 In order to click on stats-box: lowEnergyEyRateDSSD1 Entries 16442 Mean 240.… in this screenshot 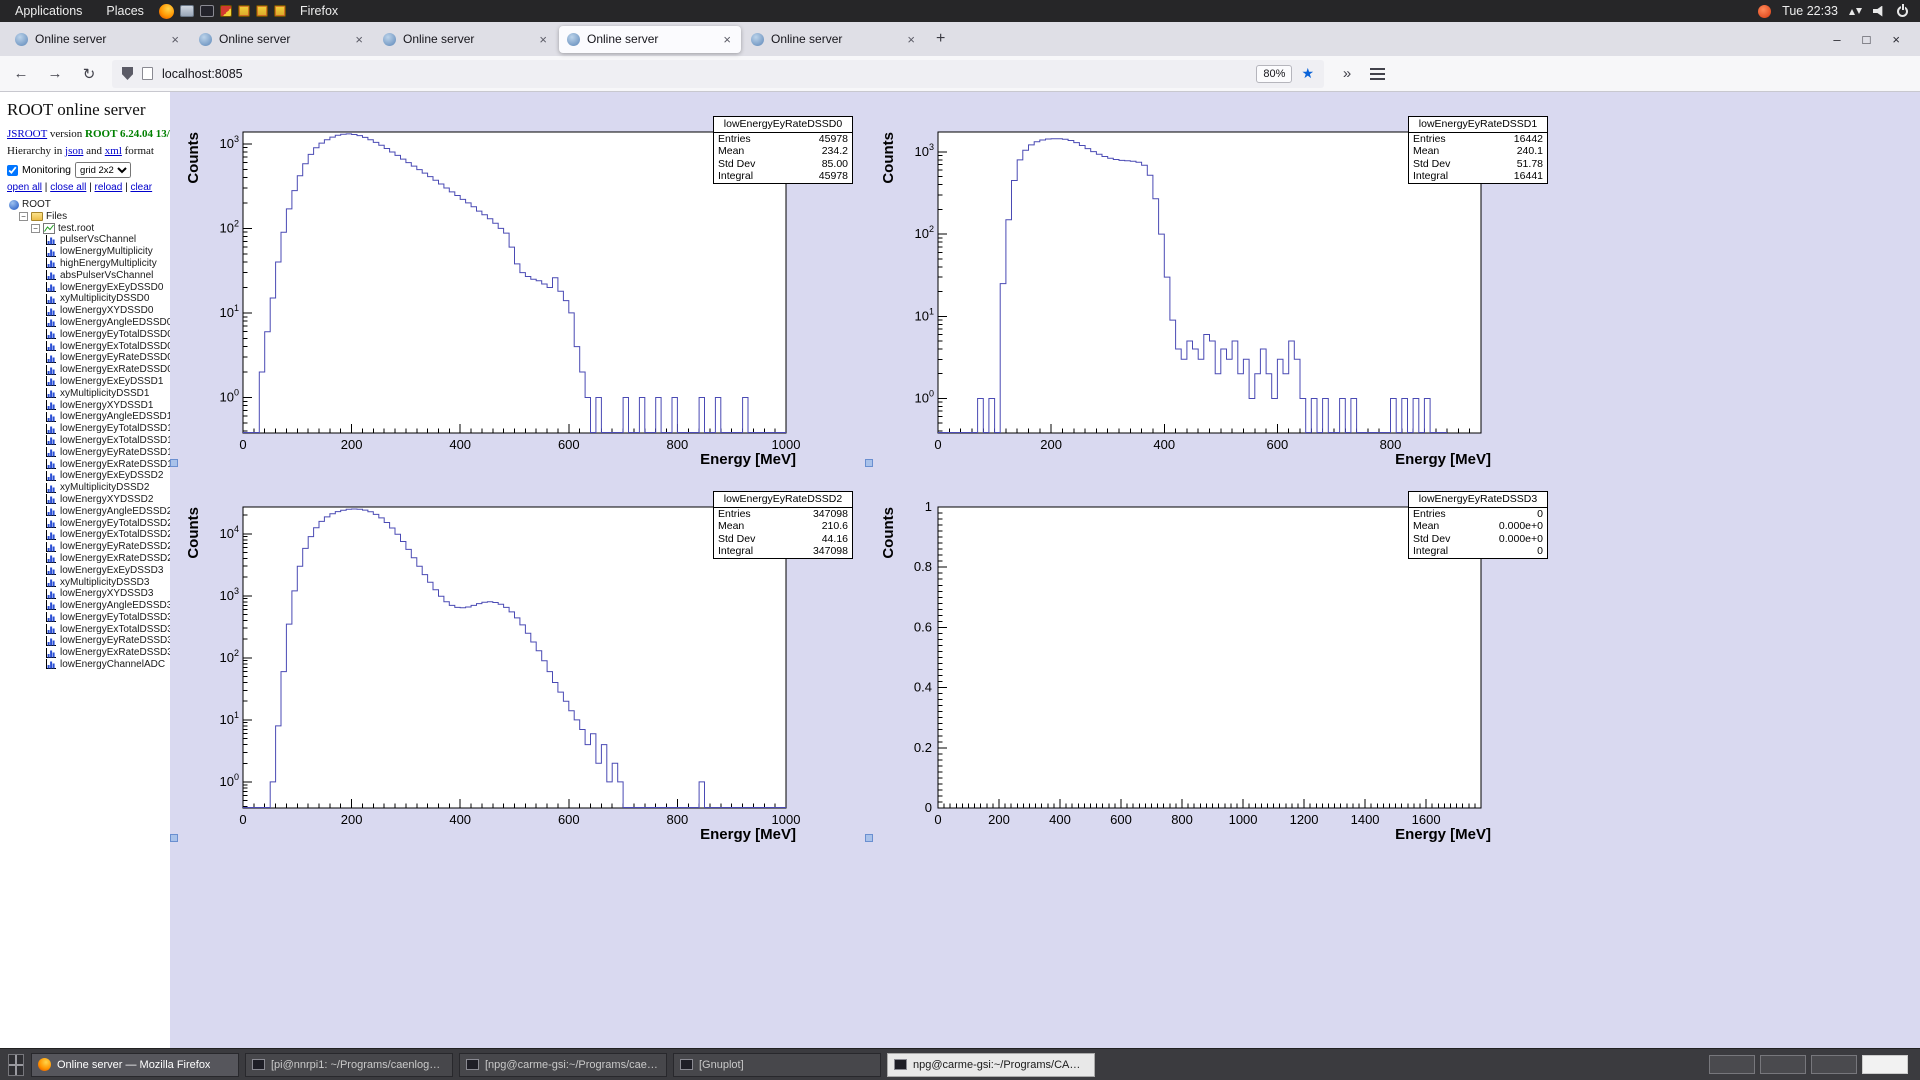, I will do `click(1478, 150)`.